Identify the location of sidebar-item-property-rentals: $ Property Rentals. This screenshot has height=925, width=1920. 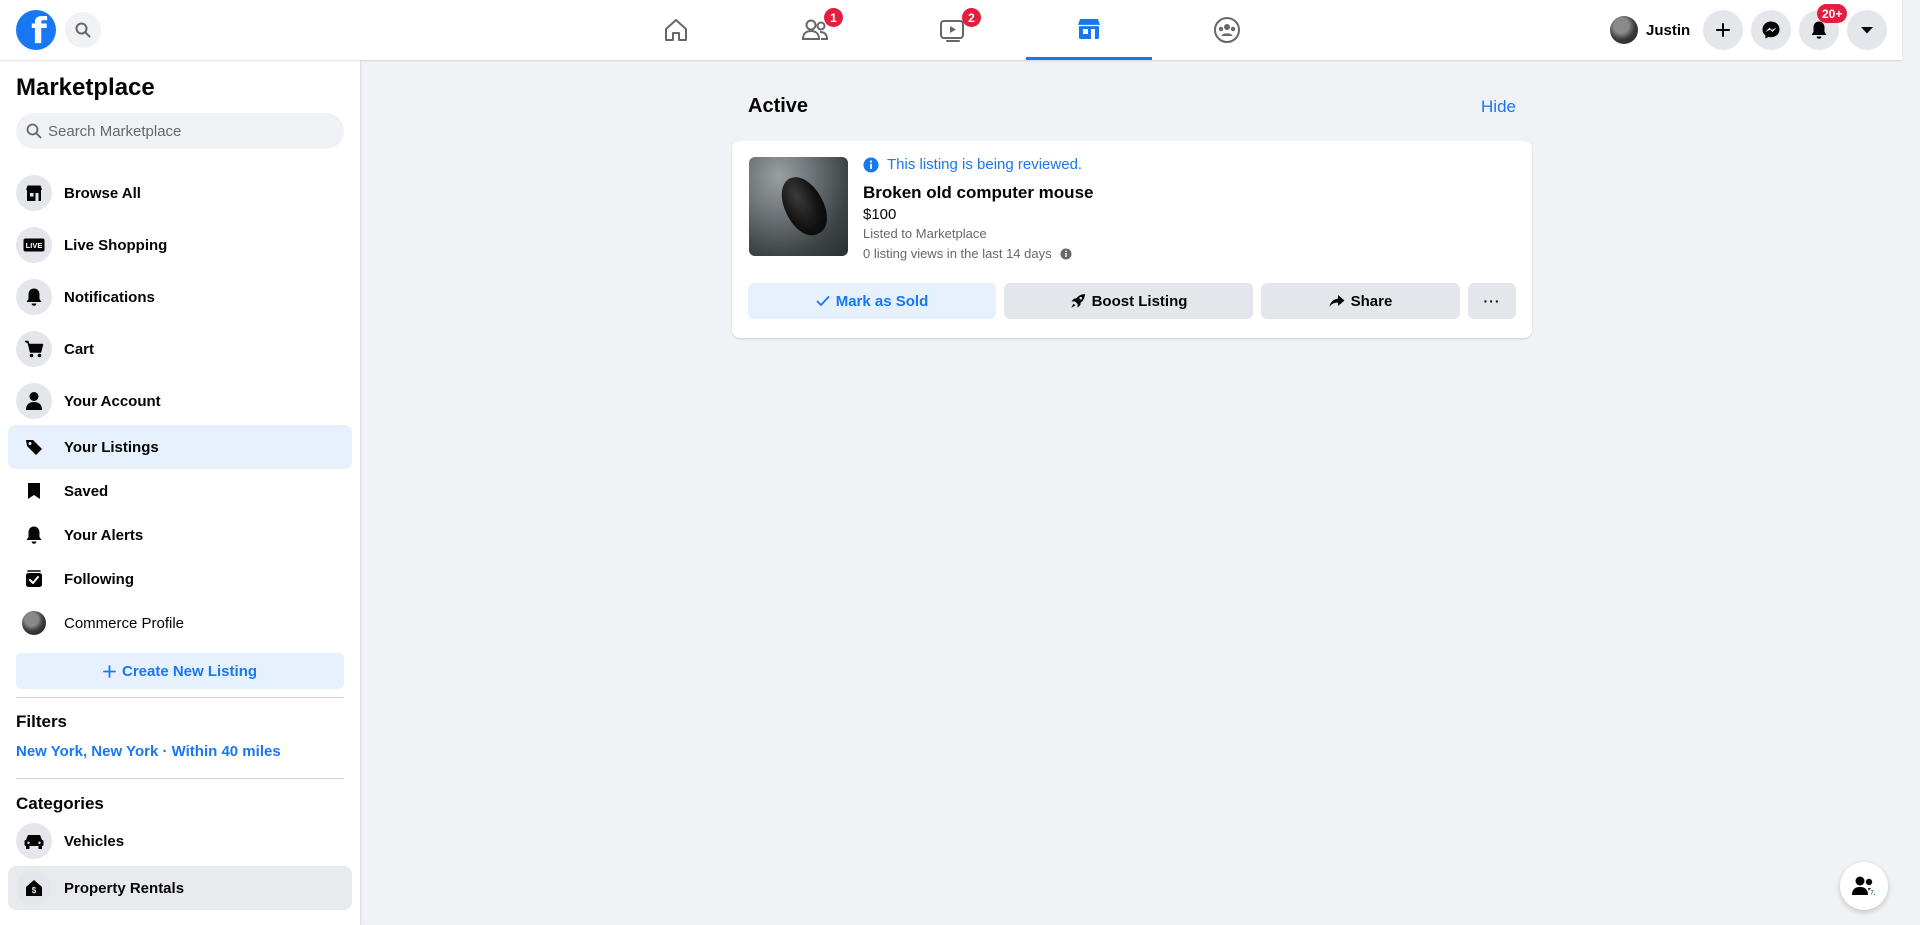
(180, 888).